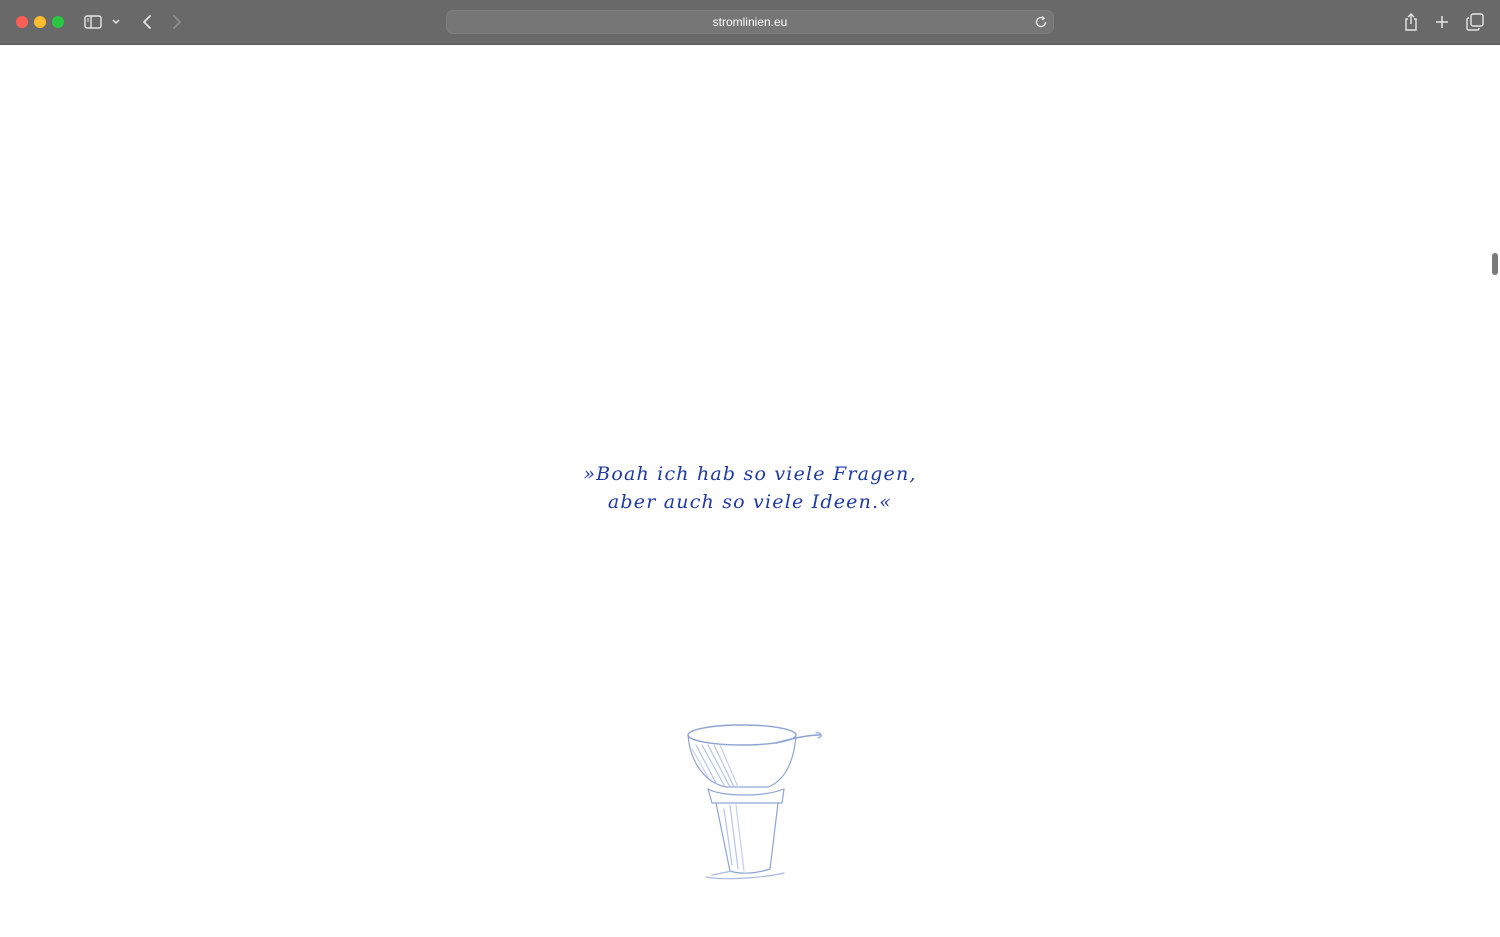 Image resolution: width=1500 pixels, height=937 pixels. I want to click on reload-icon, so click(1041, 22).